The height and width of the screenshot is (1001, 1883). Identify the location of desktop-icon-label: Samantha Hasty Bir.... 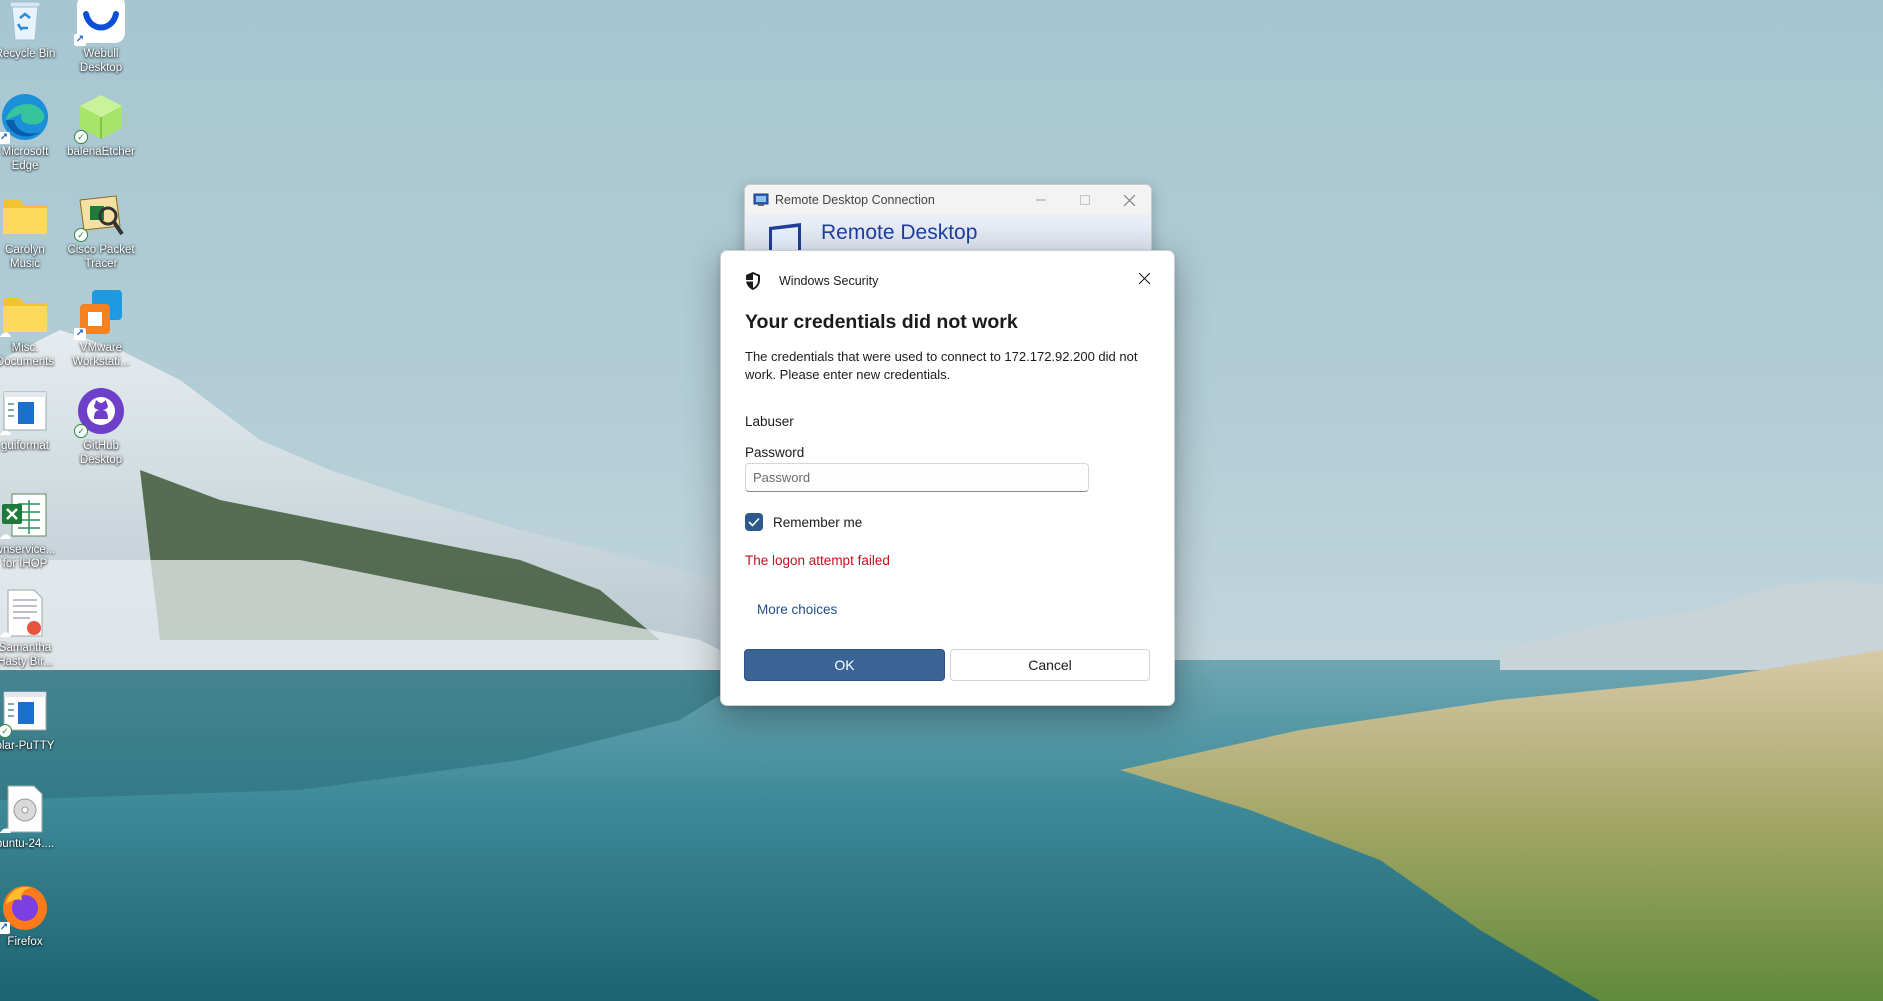
(26, 655).